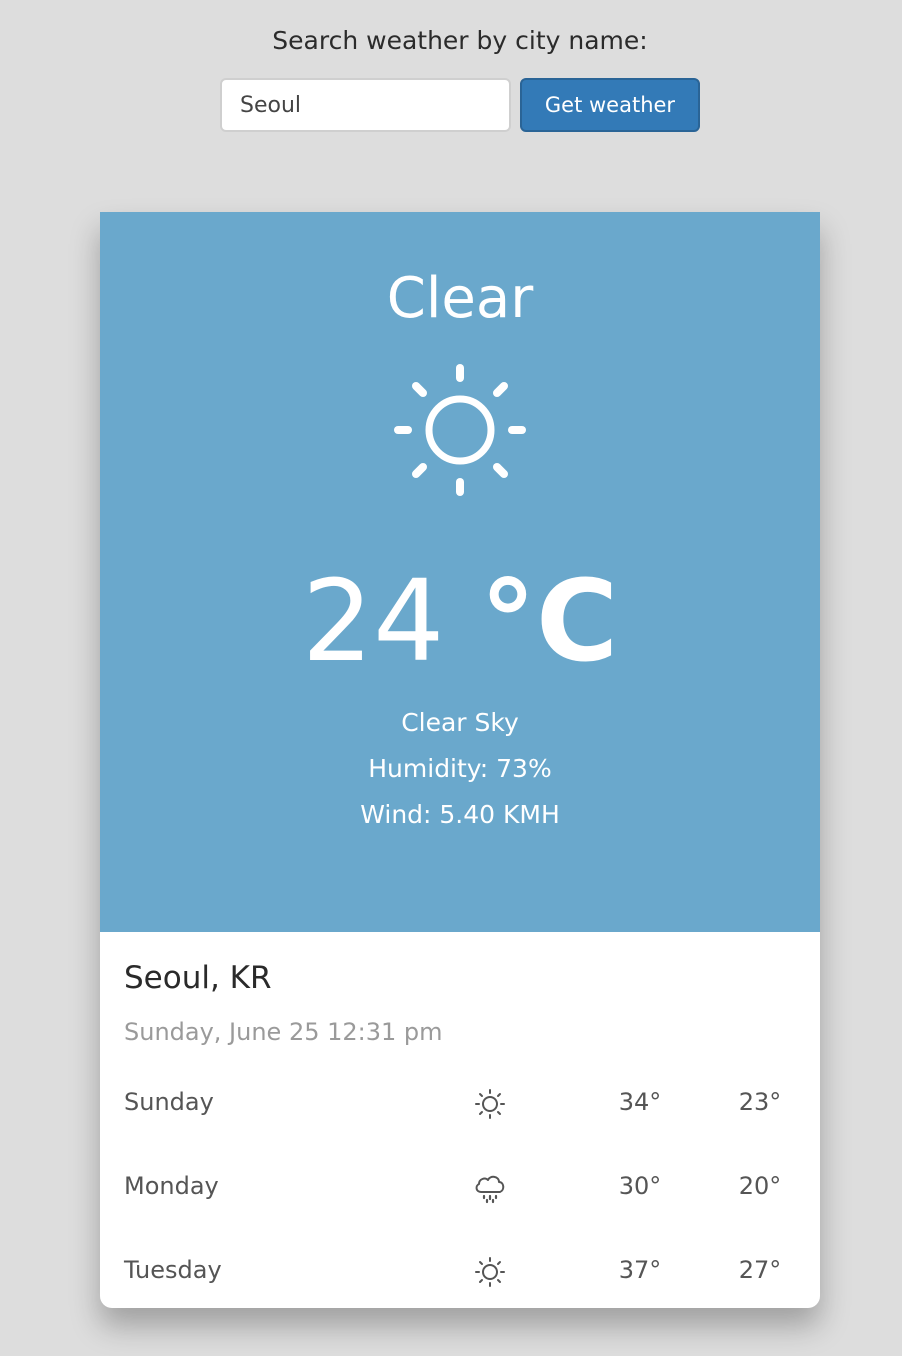  What do you see at coordinates (169, 1102) in the screenshot?
I see `forecast-day: Sunday` at bounding box center [169, 1102].